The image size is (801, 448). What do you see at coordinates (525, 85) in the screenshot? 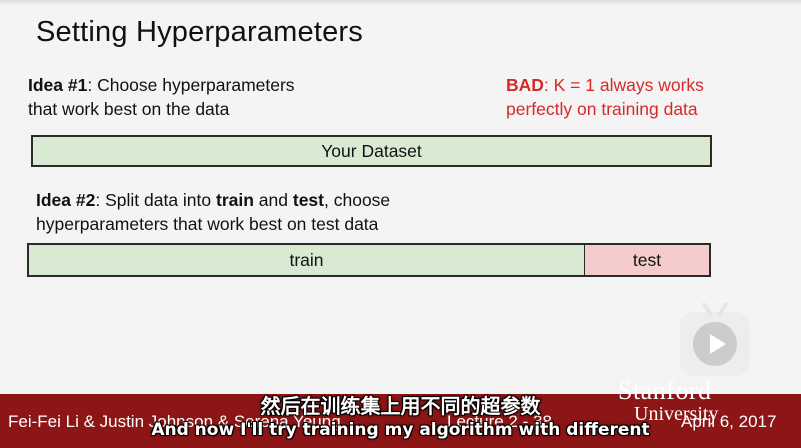
I see `bad-label: BAD` at bounding box center [525, 85].